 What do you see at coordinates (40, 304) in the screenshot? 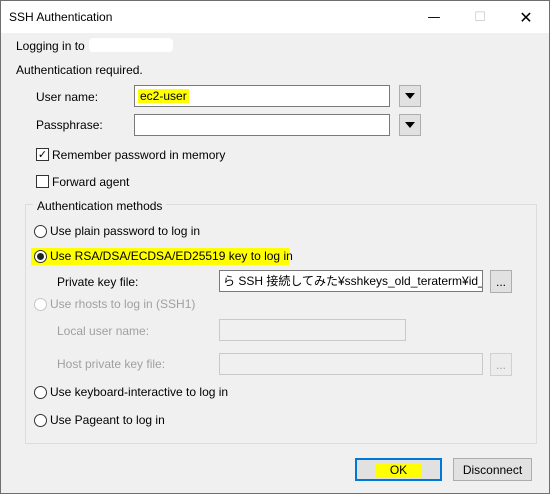
I see `rhosts-radio` at bounding box center [40, 304].